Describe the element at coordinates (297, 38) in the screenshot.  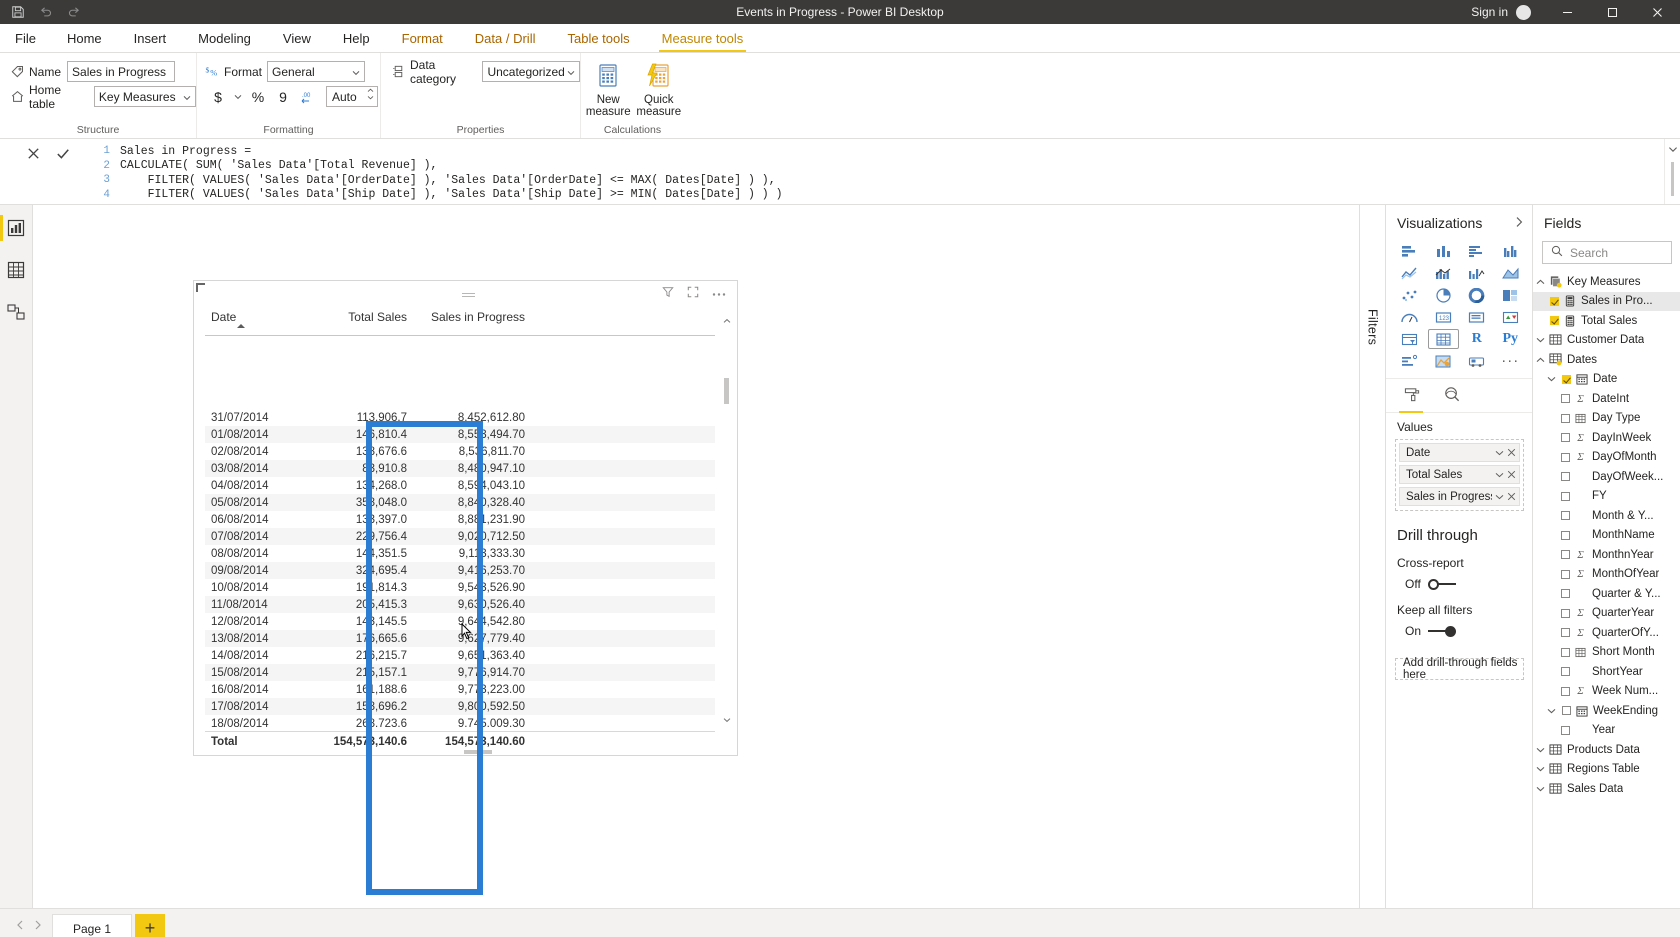
I see `ribbon-tab-view: View` at that location.